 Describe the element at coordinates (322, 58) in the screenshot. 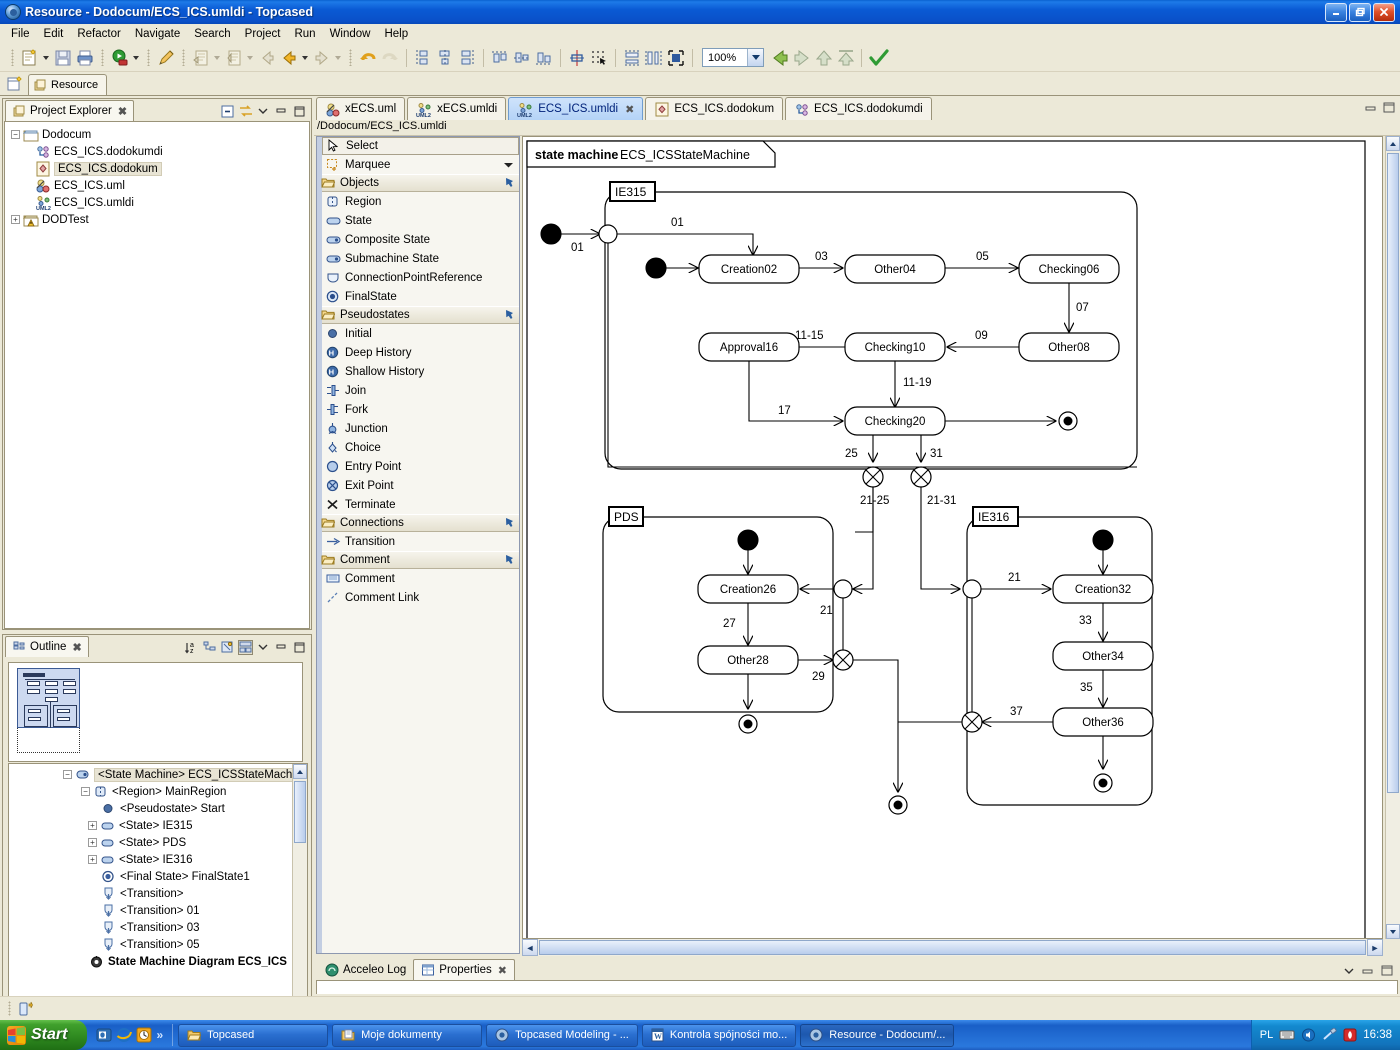

I see `next-icon` at that location.